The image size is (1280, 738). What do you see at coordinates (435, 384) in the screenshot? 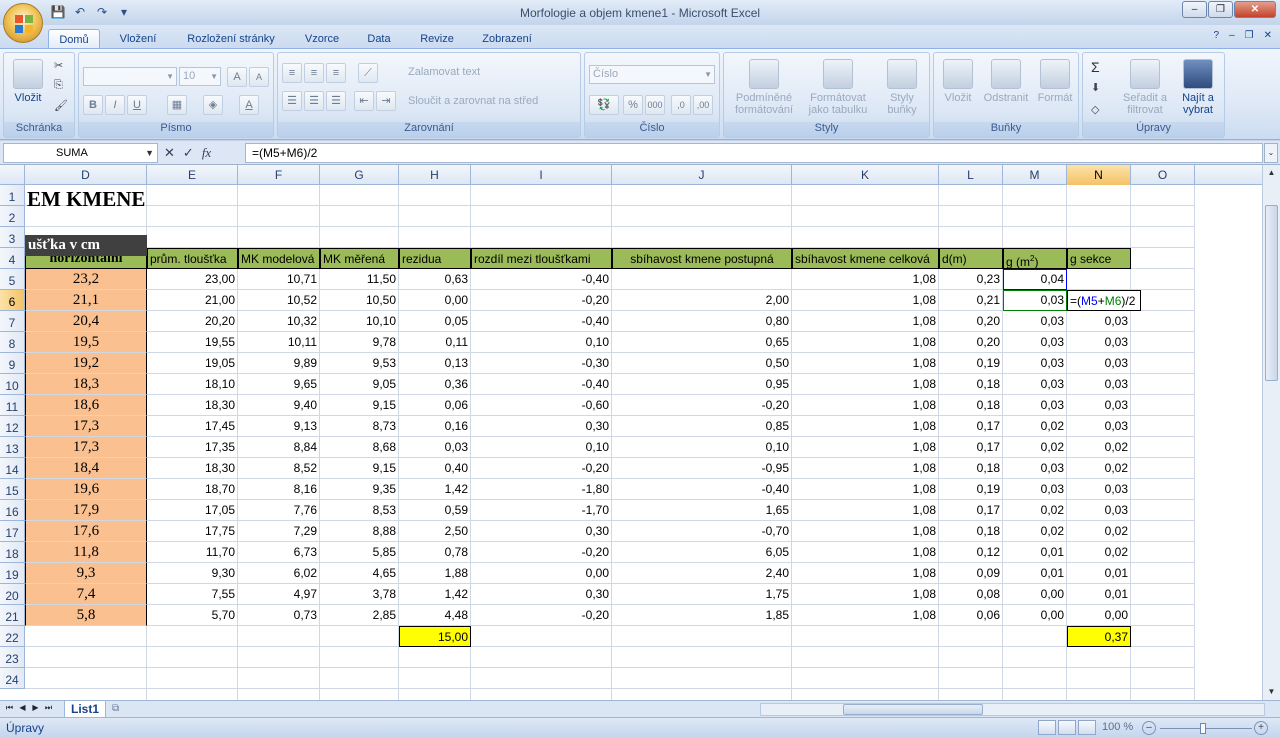
I see `data-cell: 0,36` at bounding box center [435, 384].